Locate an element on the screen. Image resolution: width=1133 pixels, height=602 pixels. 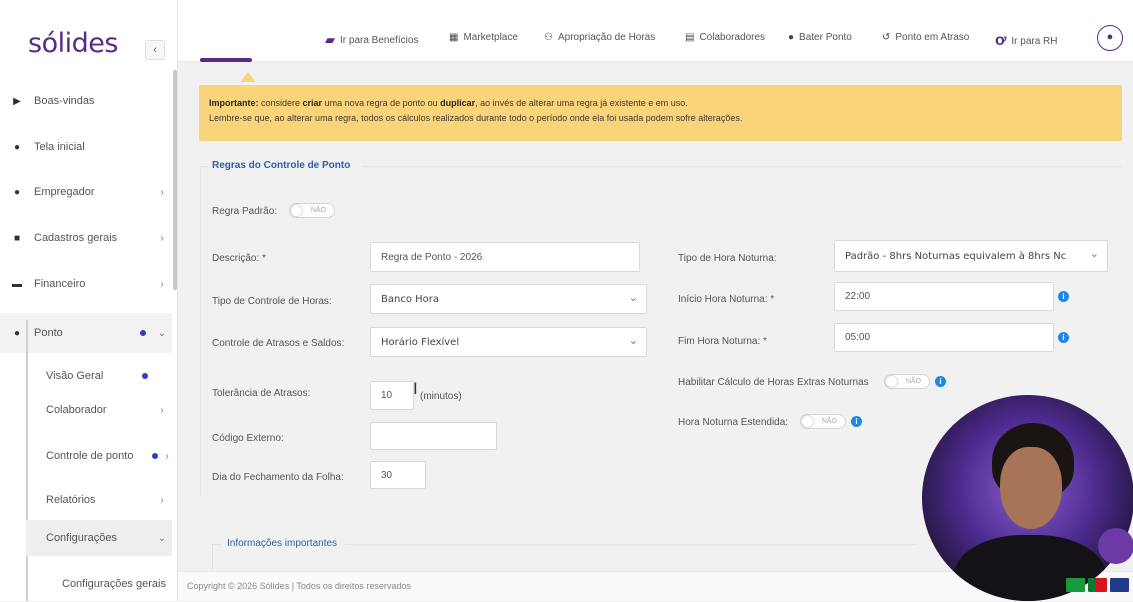
play-icon: ▶ is located at coordinates (17, 101).